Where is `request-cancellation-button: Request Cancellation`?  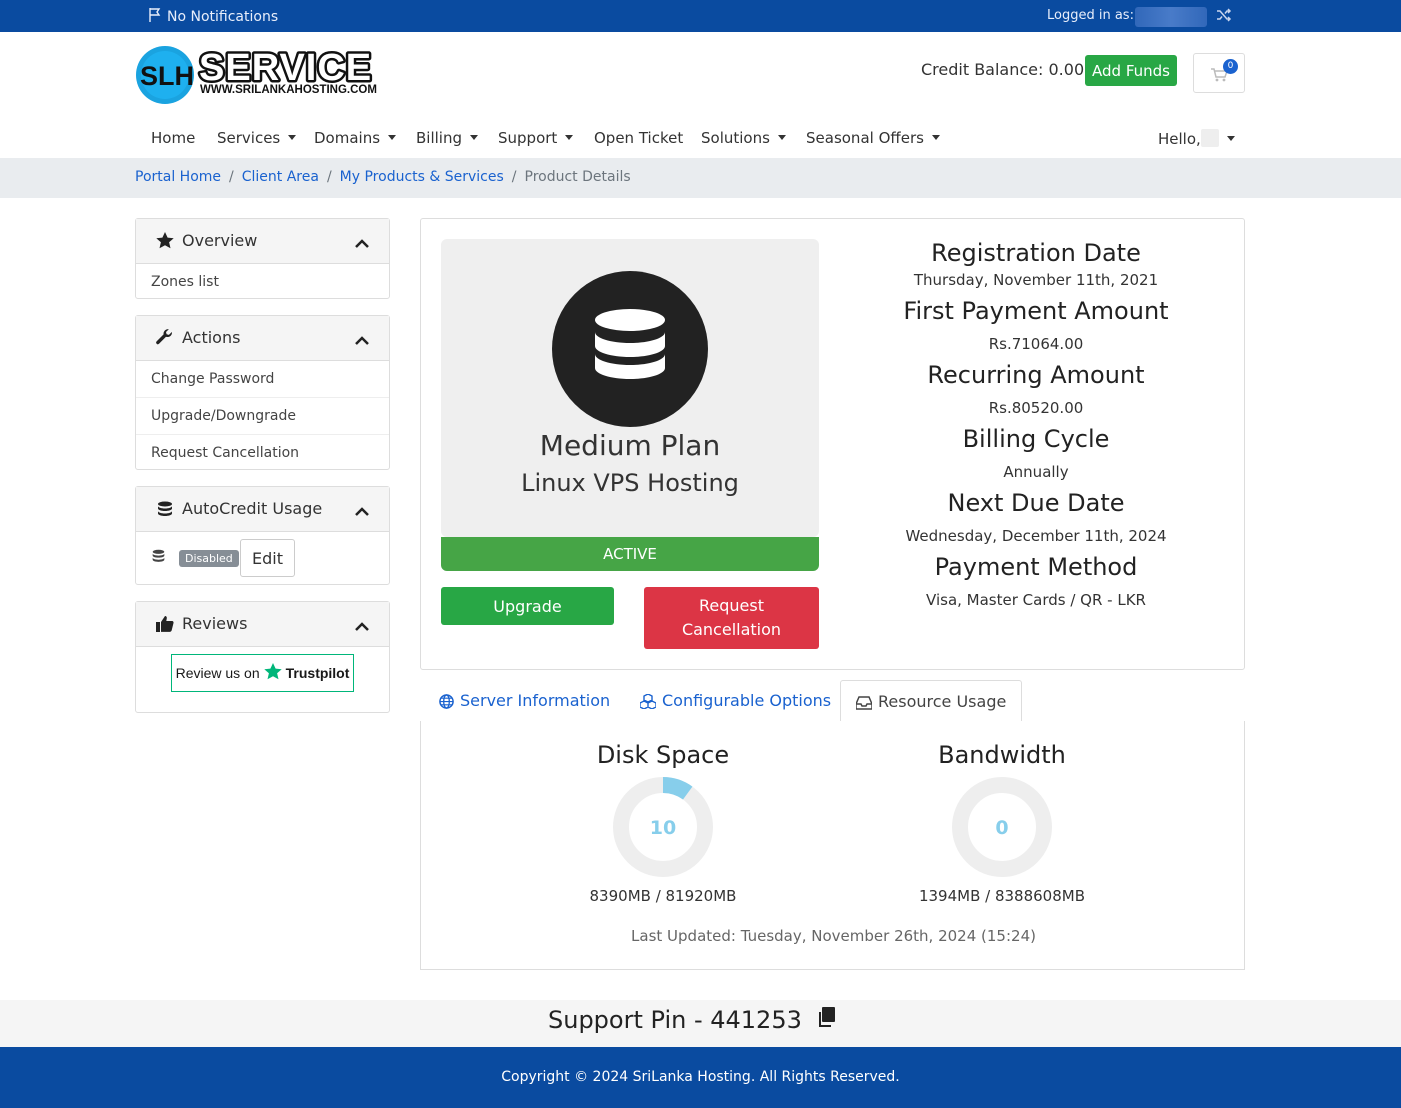
request-cancellation-button: Request Cancellation is located at coordinates (731, 618).